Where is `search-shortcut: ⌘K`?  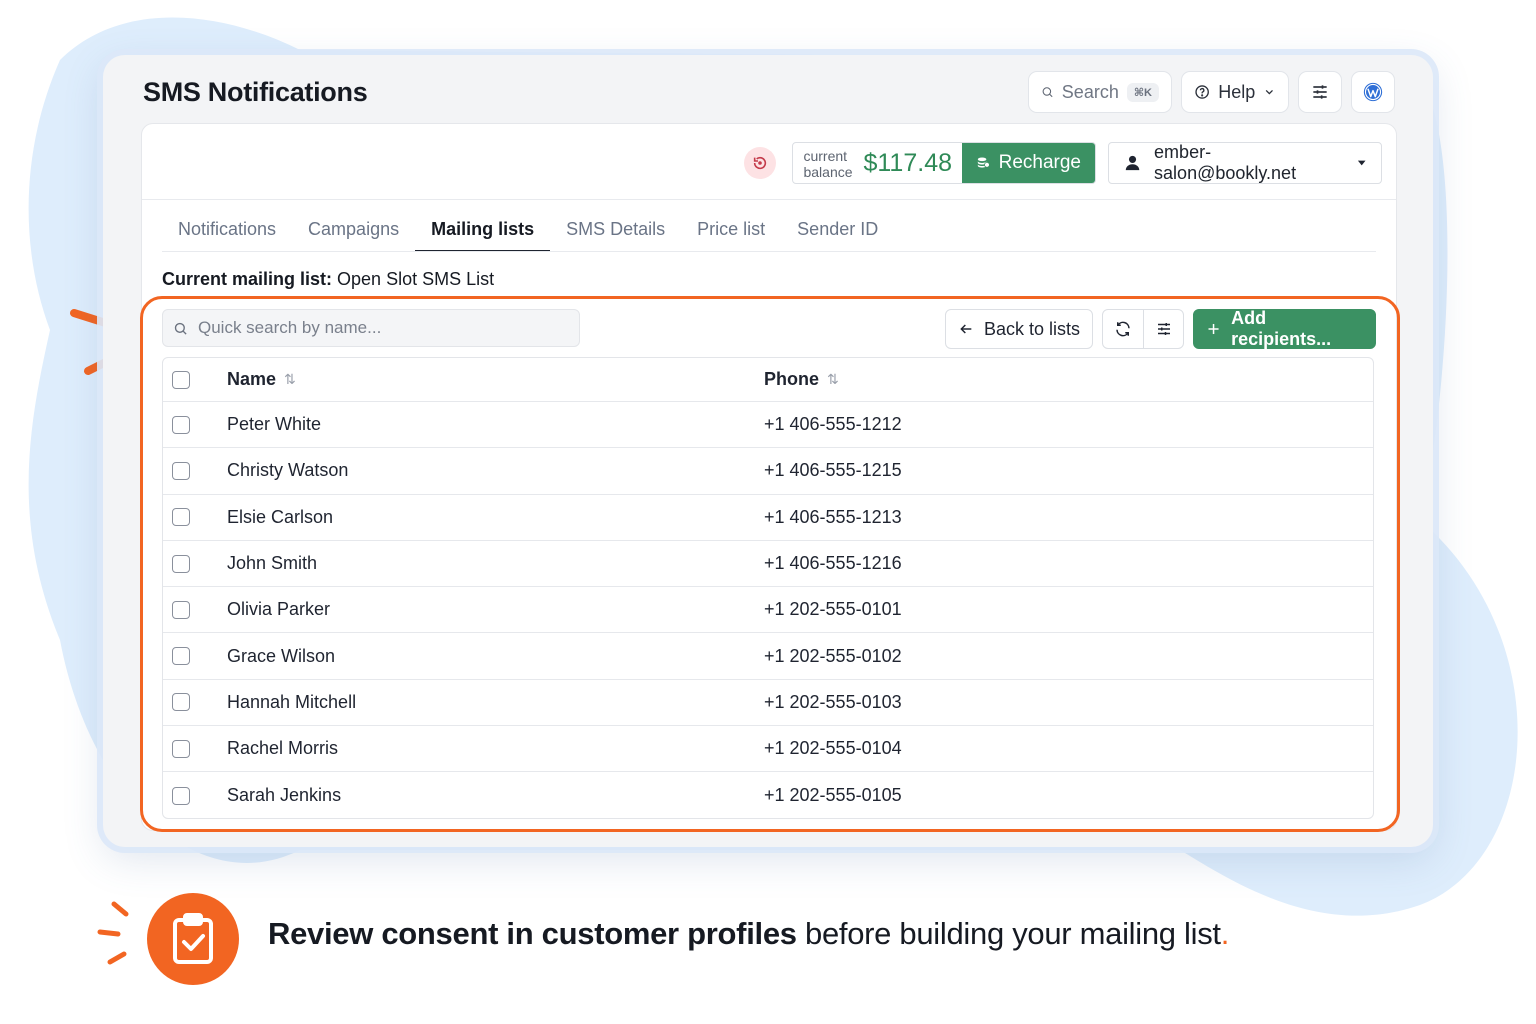
search-shortcut: ⌘K is located at coordinates (1142, 92).